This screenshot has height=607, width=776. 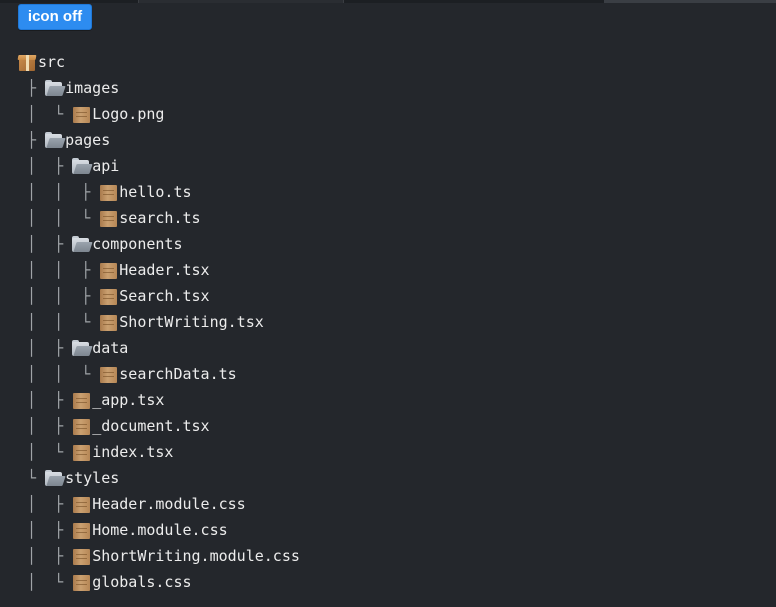 What do you see at coordinates (178, 374) in the screenshot?
I see `file-name: searchData.ts` at bounding box center [178, 374].